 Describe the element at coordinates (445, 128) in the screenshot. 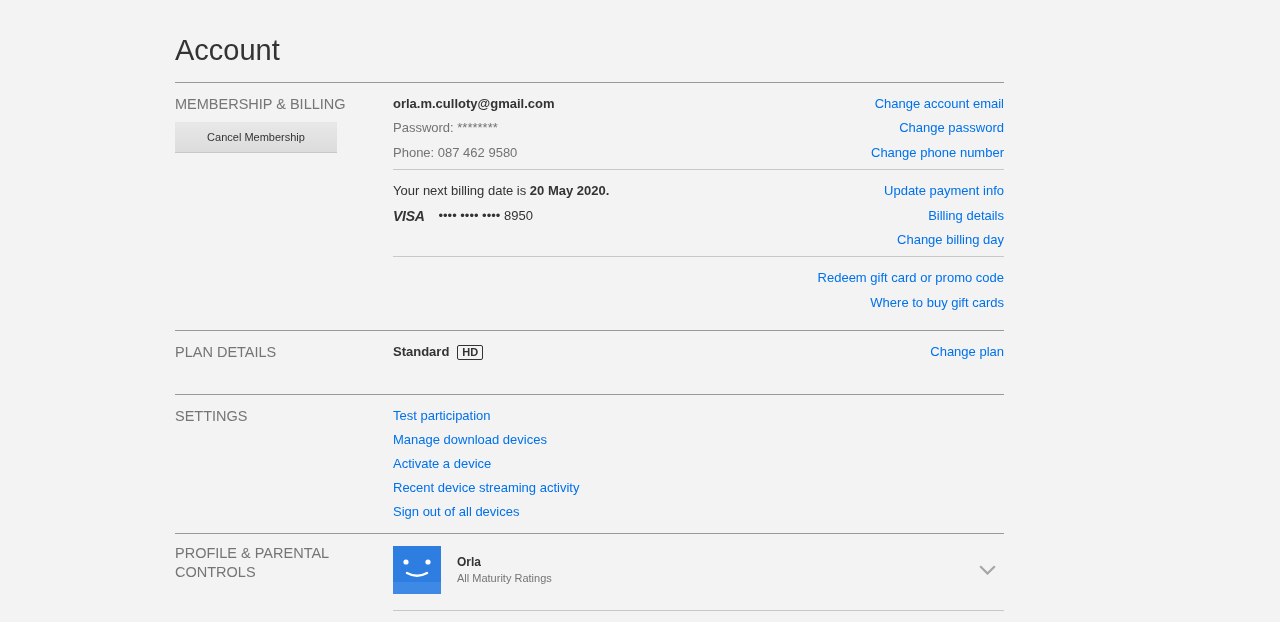

I see `account-detail-text: Password: ********` at that location.